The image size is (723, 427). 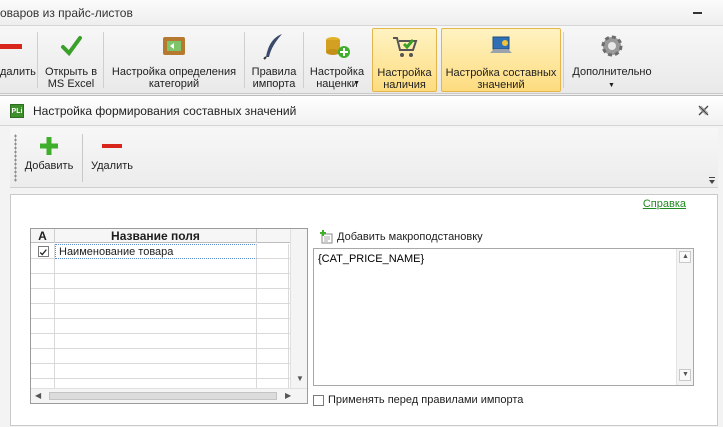 I want to click on ribbon-delete-label: далить, so click(x=18, y=72).